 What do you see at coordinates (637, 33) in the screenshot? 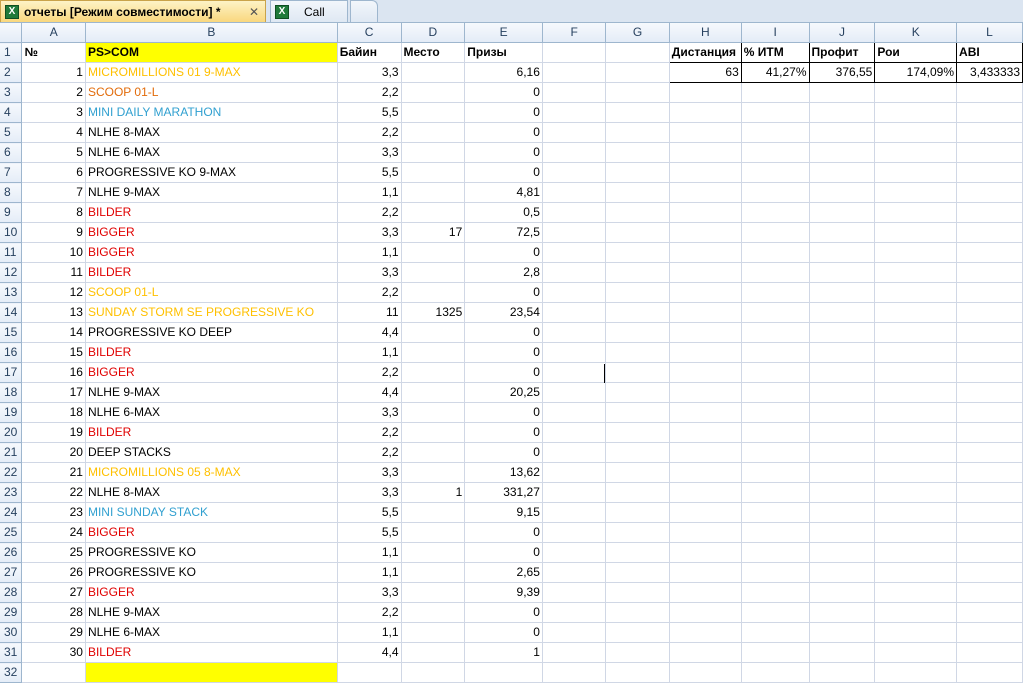
I see `column-header-g: G` at bounding box center [637, 33].